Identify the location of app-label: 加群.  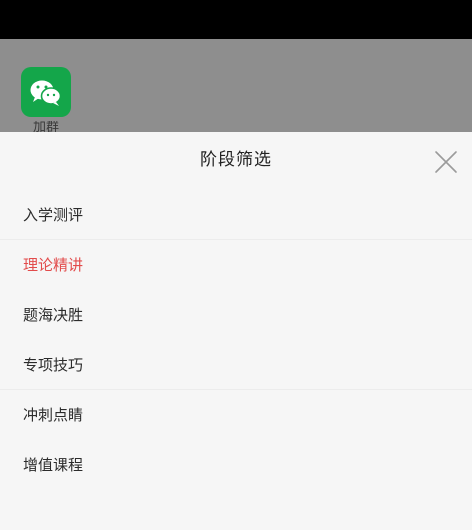
(45, 126).